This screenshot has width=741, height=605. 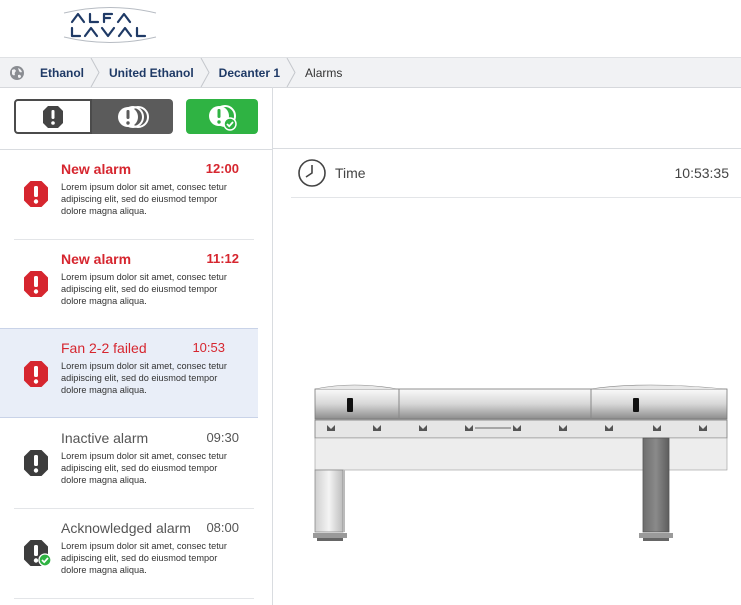 What do you see at coordinates (105, 438) in the screenshot?
I see `alarm-title: Inactive alarm` at bounding box center [105, 438].